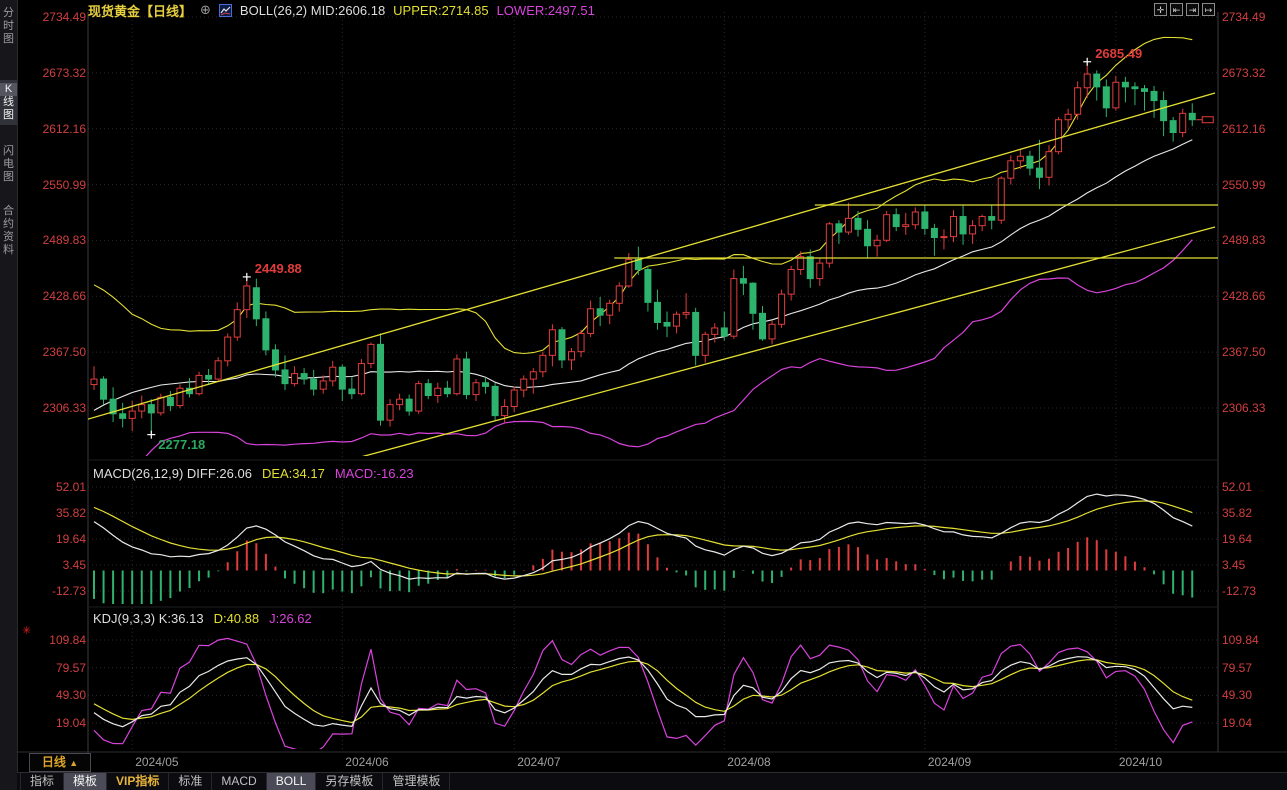  Describe the element at coordinates (8, 250) in the screenshot. I see `sidebar-item-char: 料` at that location.